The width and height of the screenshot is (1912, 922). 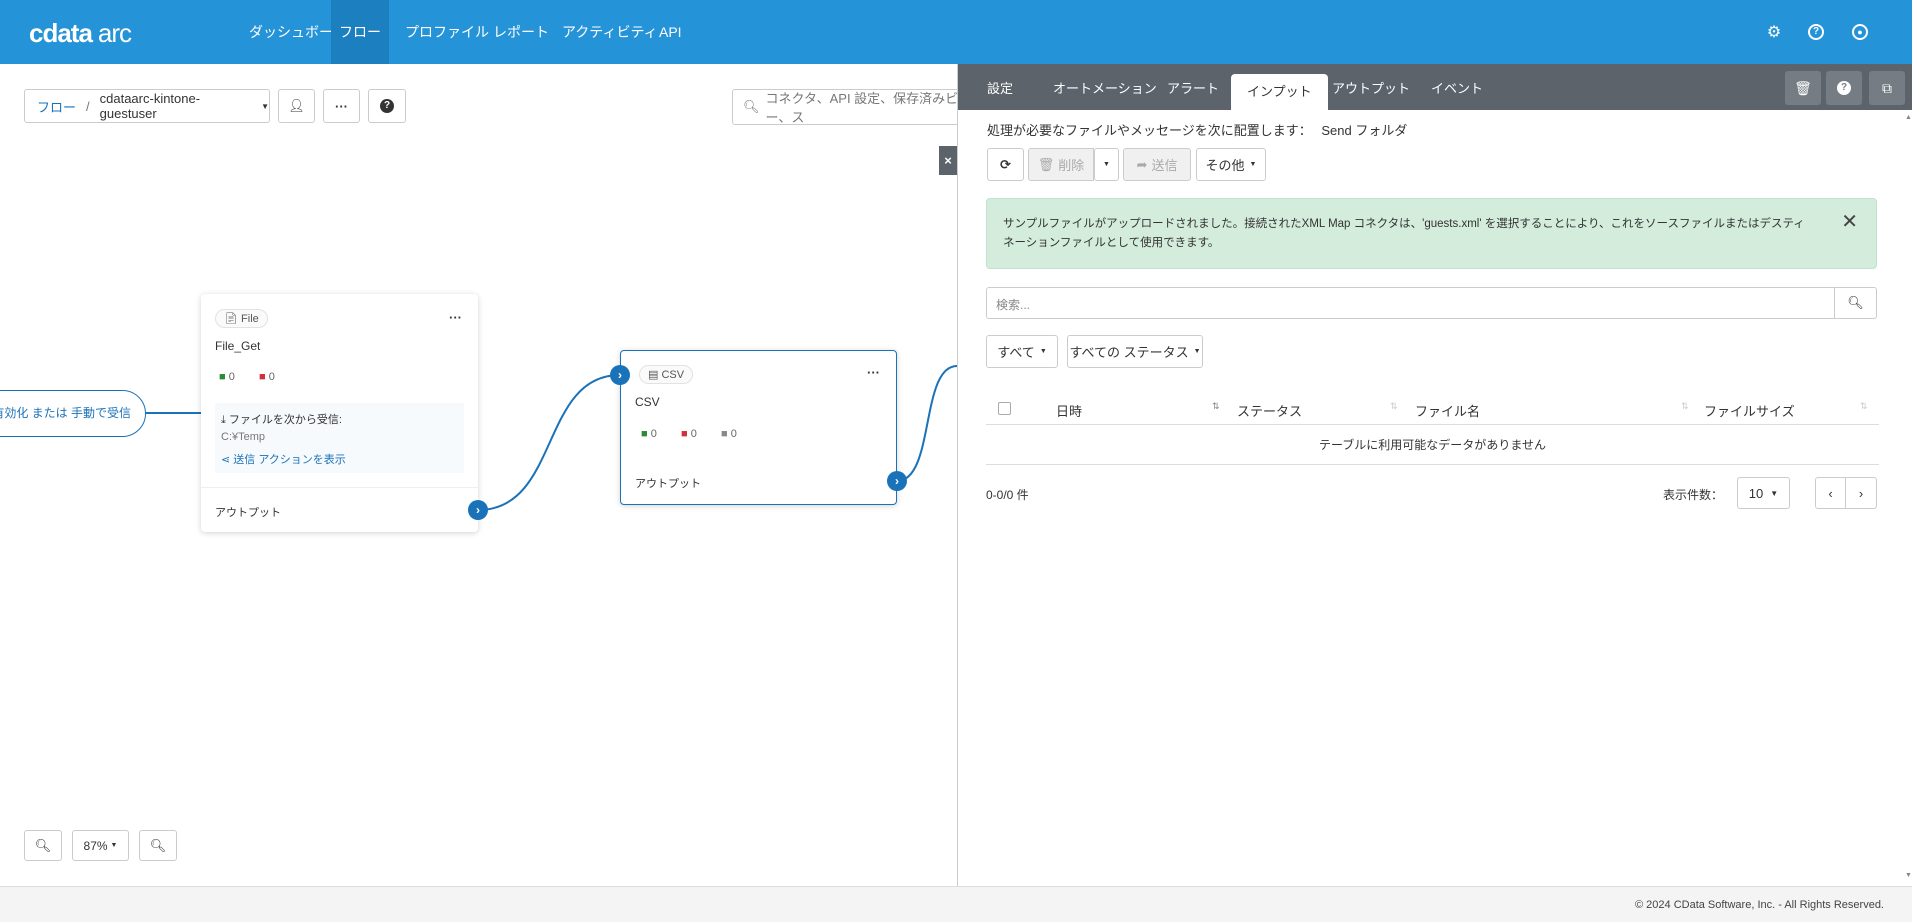 What do you see at coordinates (620, 375) in the screenshot?
I see `input-port-icon: ›` at bounding box center [620, 375].